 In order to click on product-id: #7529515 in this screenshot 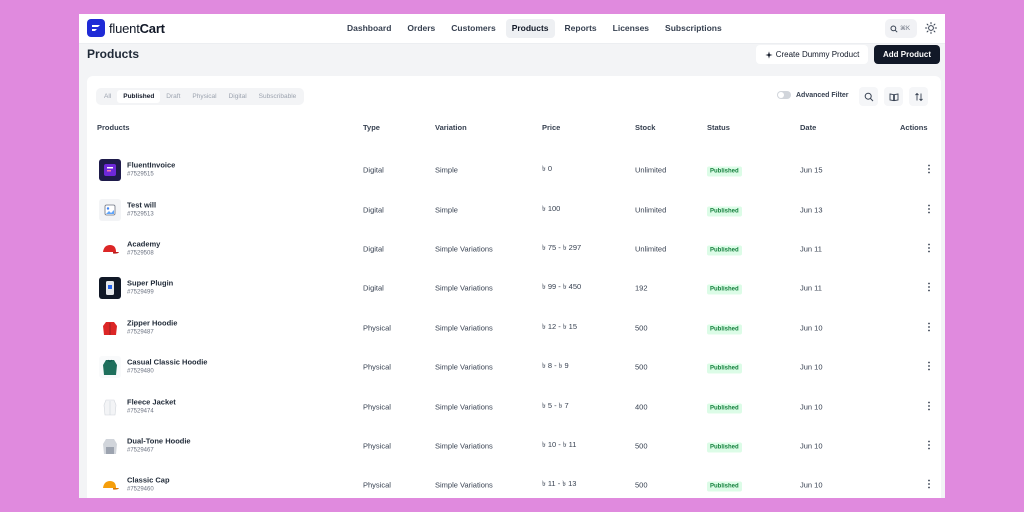, I will do `click(140, 174)`.